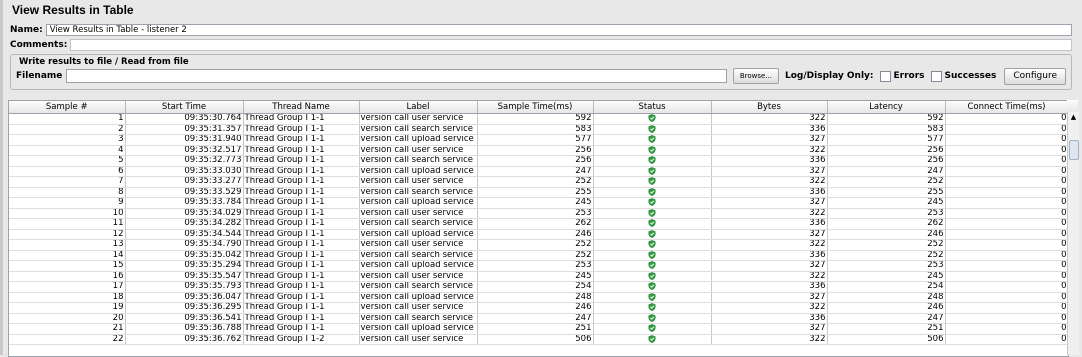 The height and width of the screenshot is (357, 1082). Describe the element at coordinates (886, 297) in the screenshot. I see `cell-latency: 248` at that location.